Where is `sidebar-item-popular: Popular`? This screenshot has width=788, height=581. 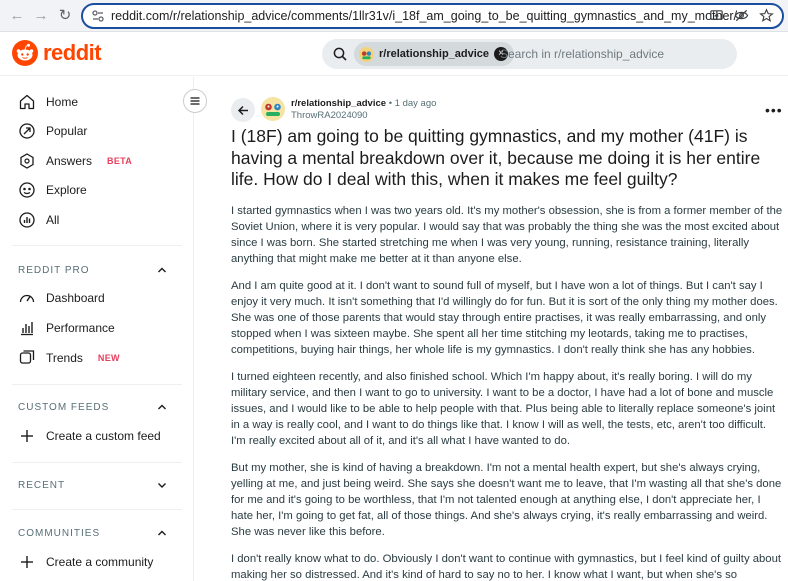
sidebar-item-popular: Popular is located at coordinates (52, 131).